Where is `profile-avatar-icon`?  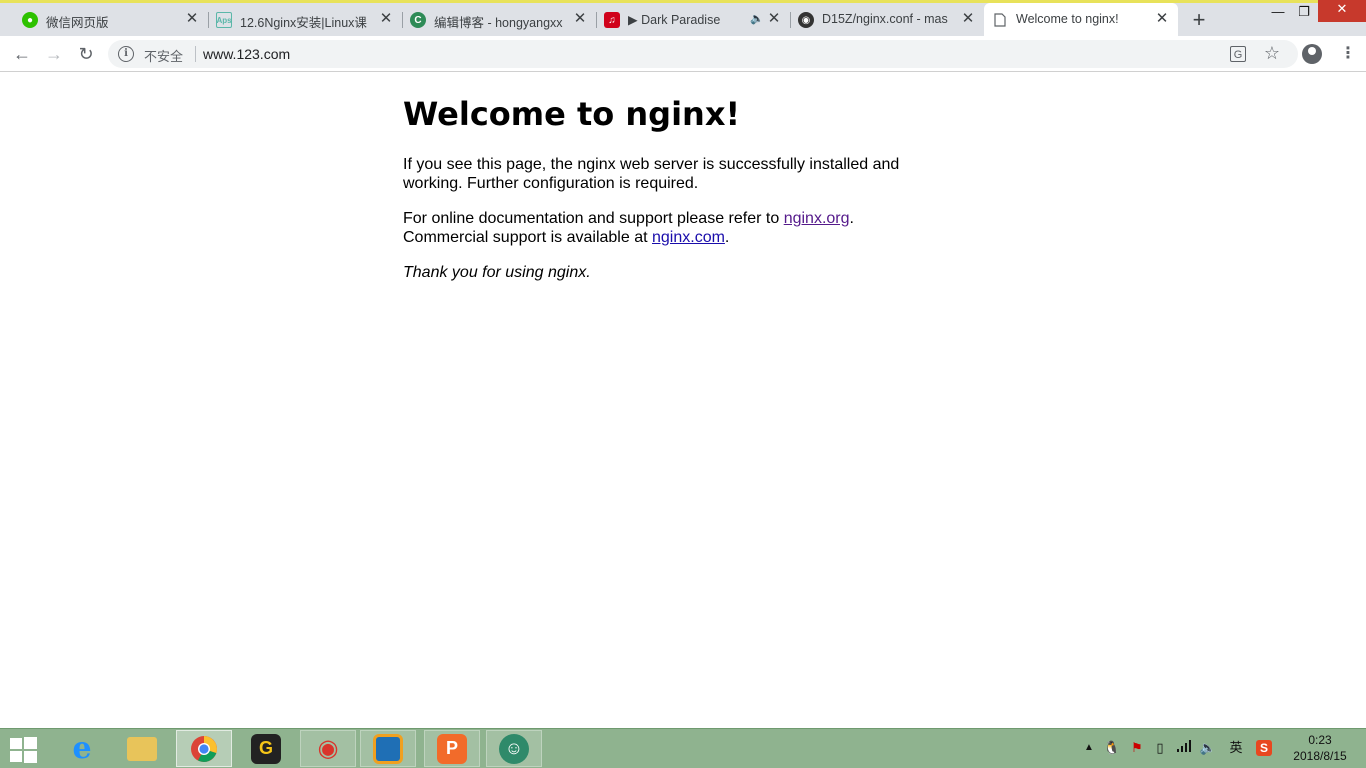 profile-avatar-icon is located at coordinates (1312, 54).